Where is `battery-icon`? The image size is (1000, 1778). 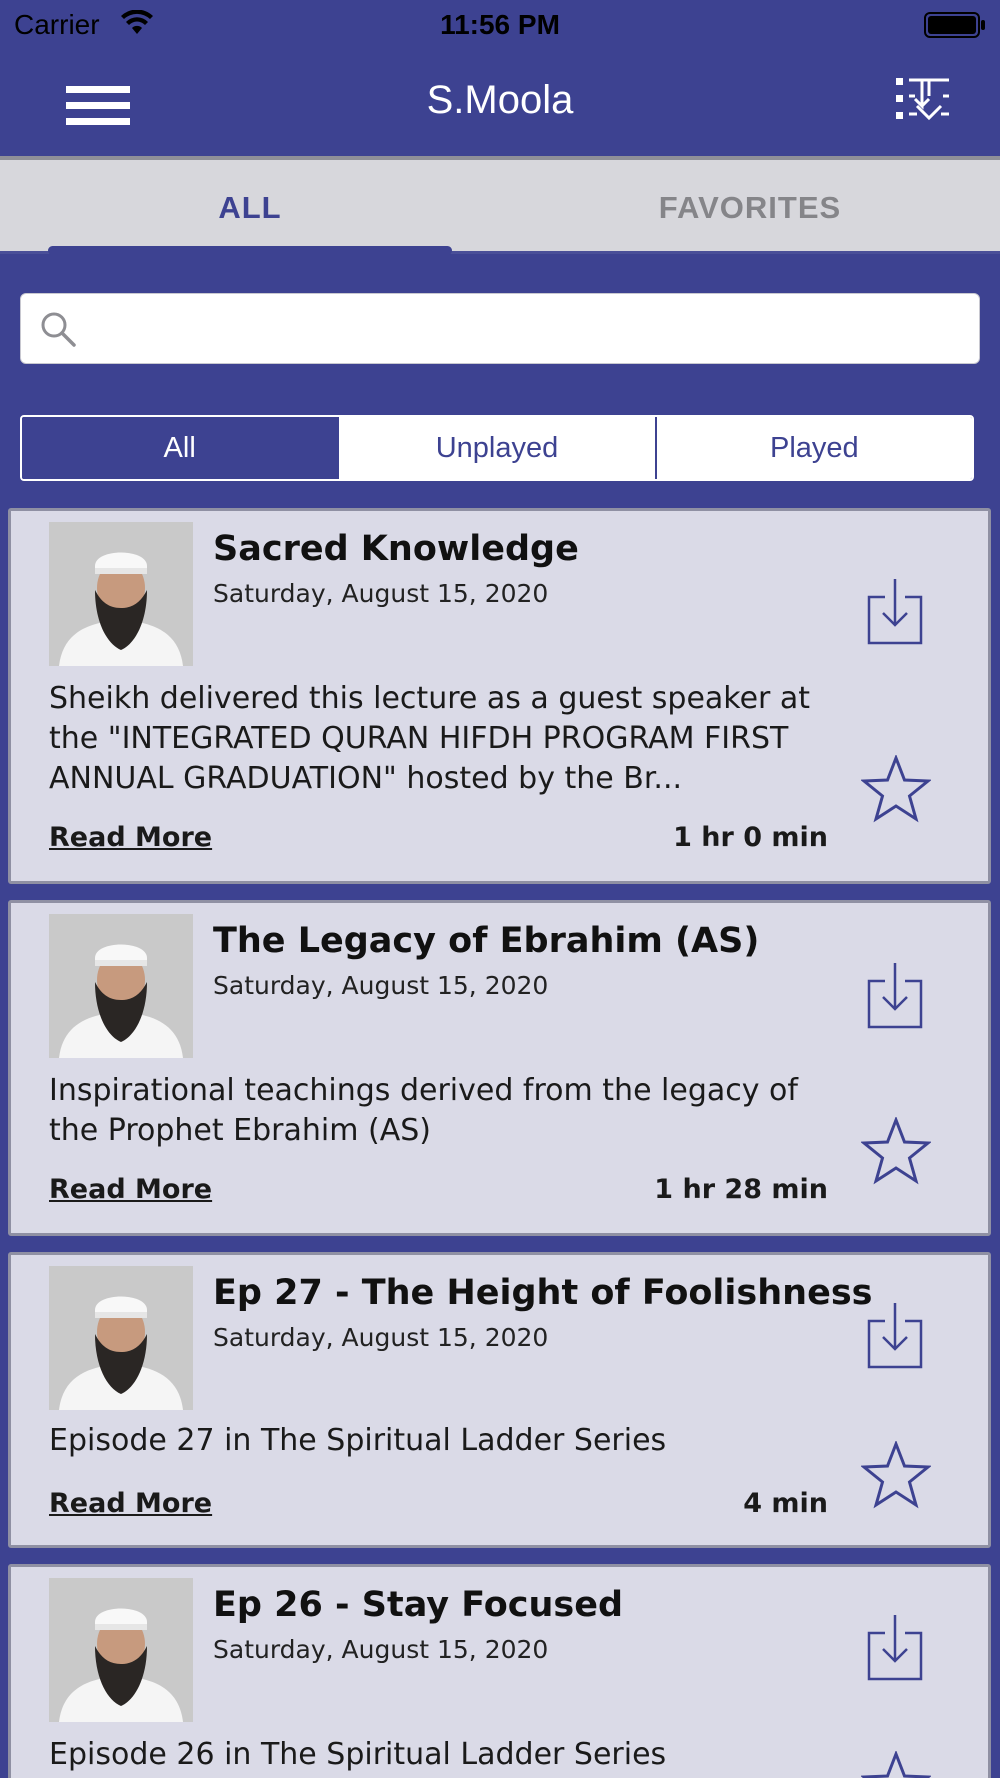
battery-icon is located at coordinates (954, 25).